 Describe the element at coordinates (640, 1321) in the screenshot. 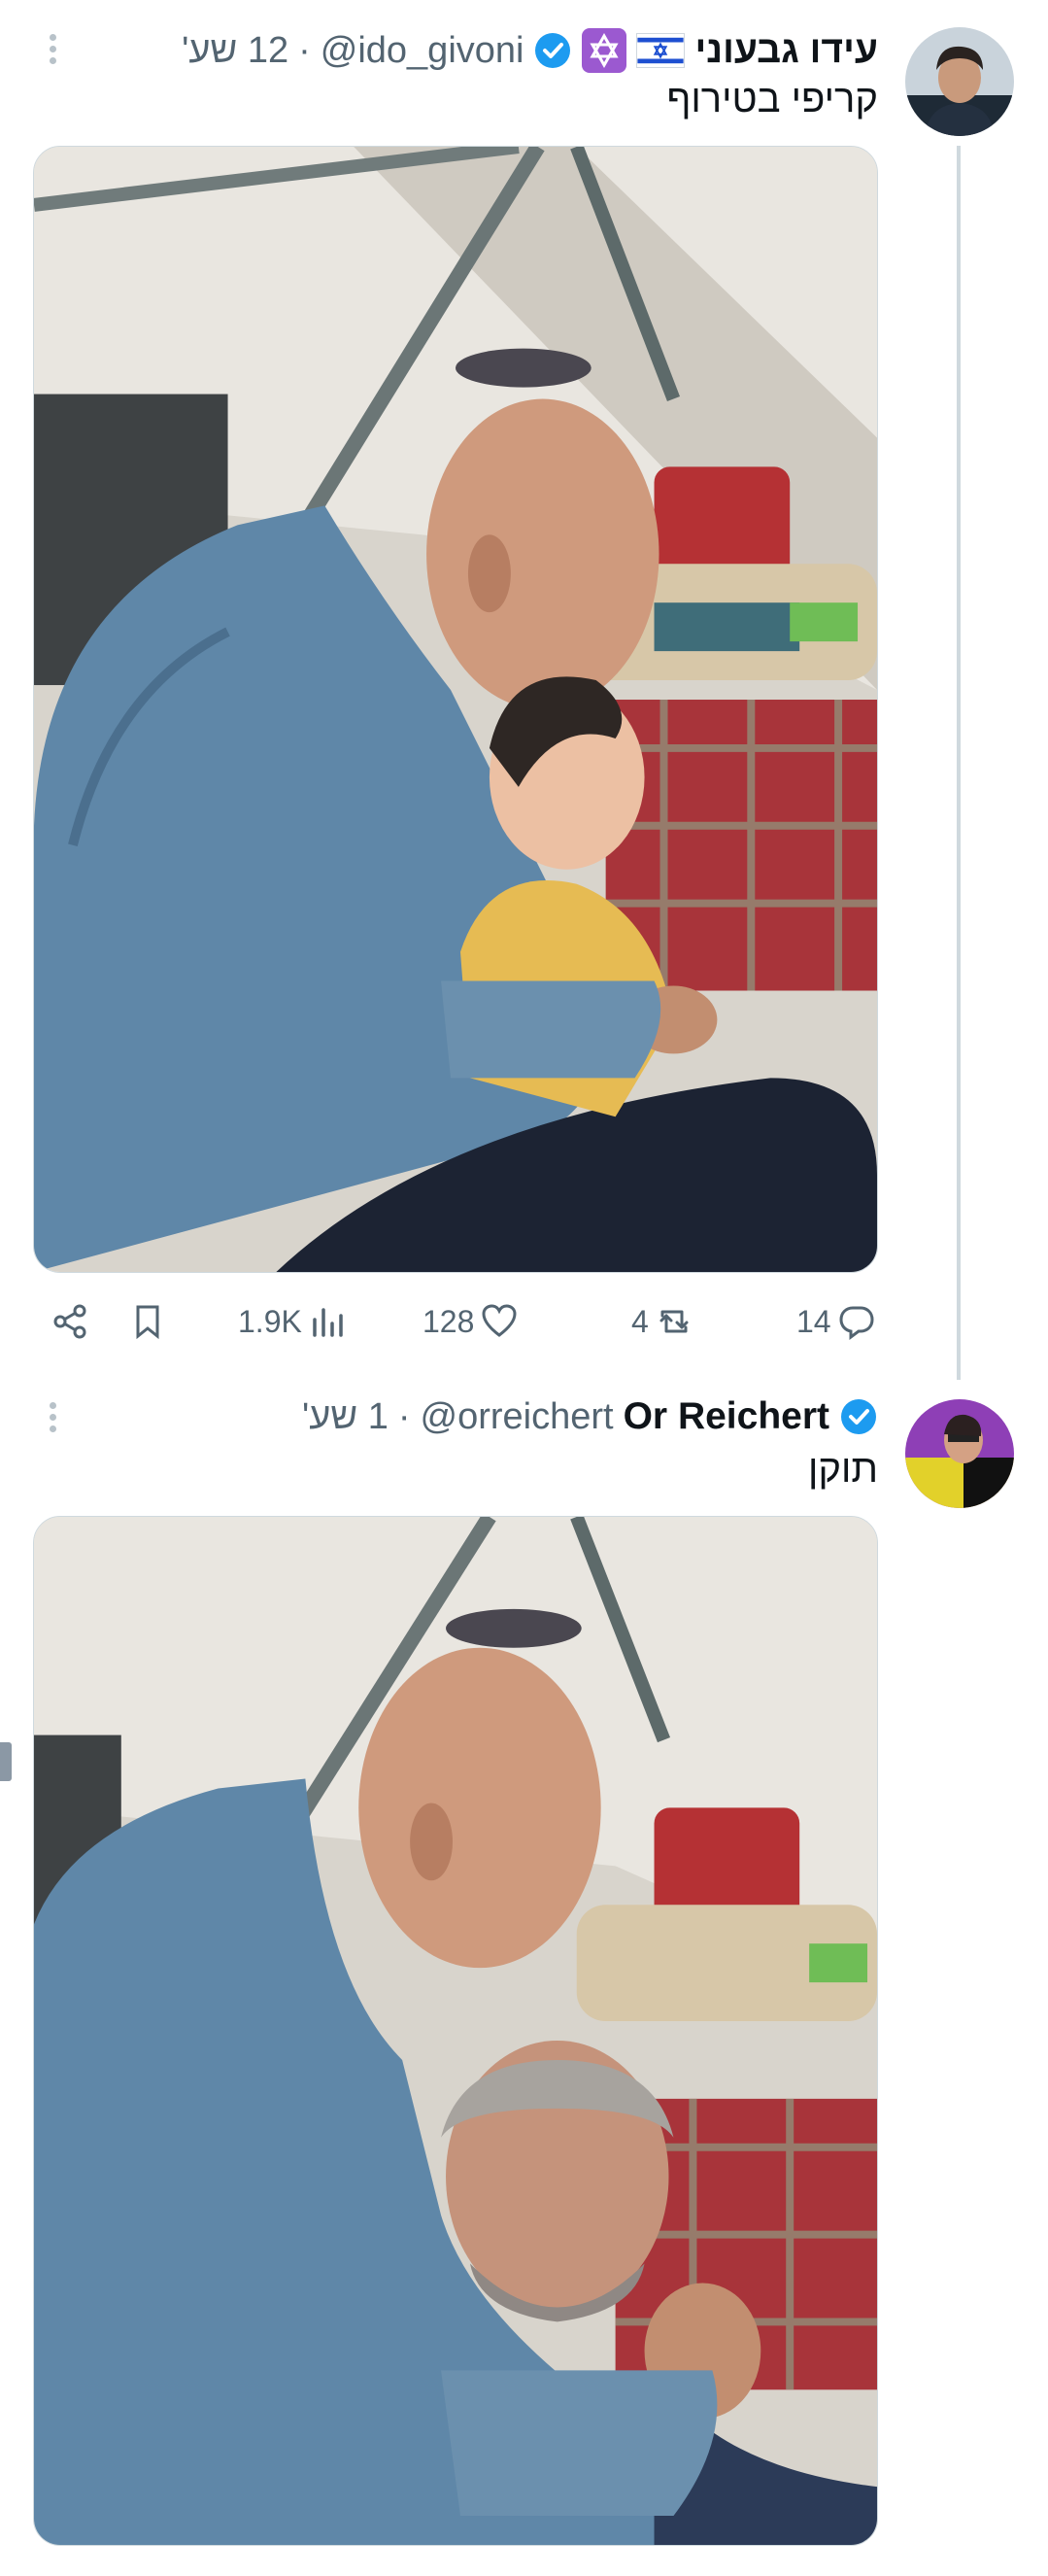

I see `repost-count: 4` at that location.